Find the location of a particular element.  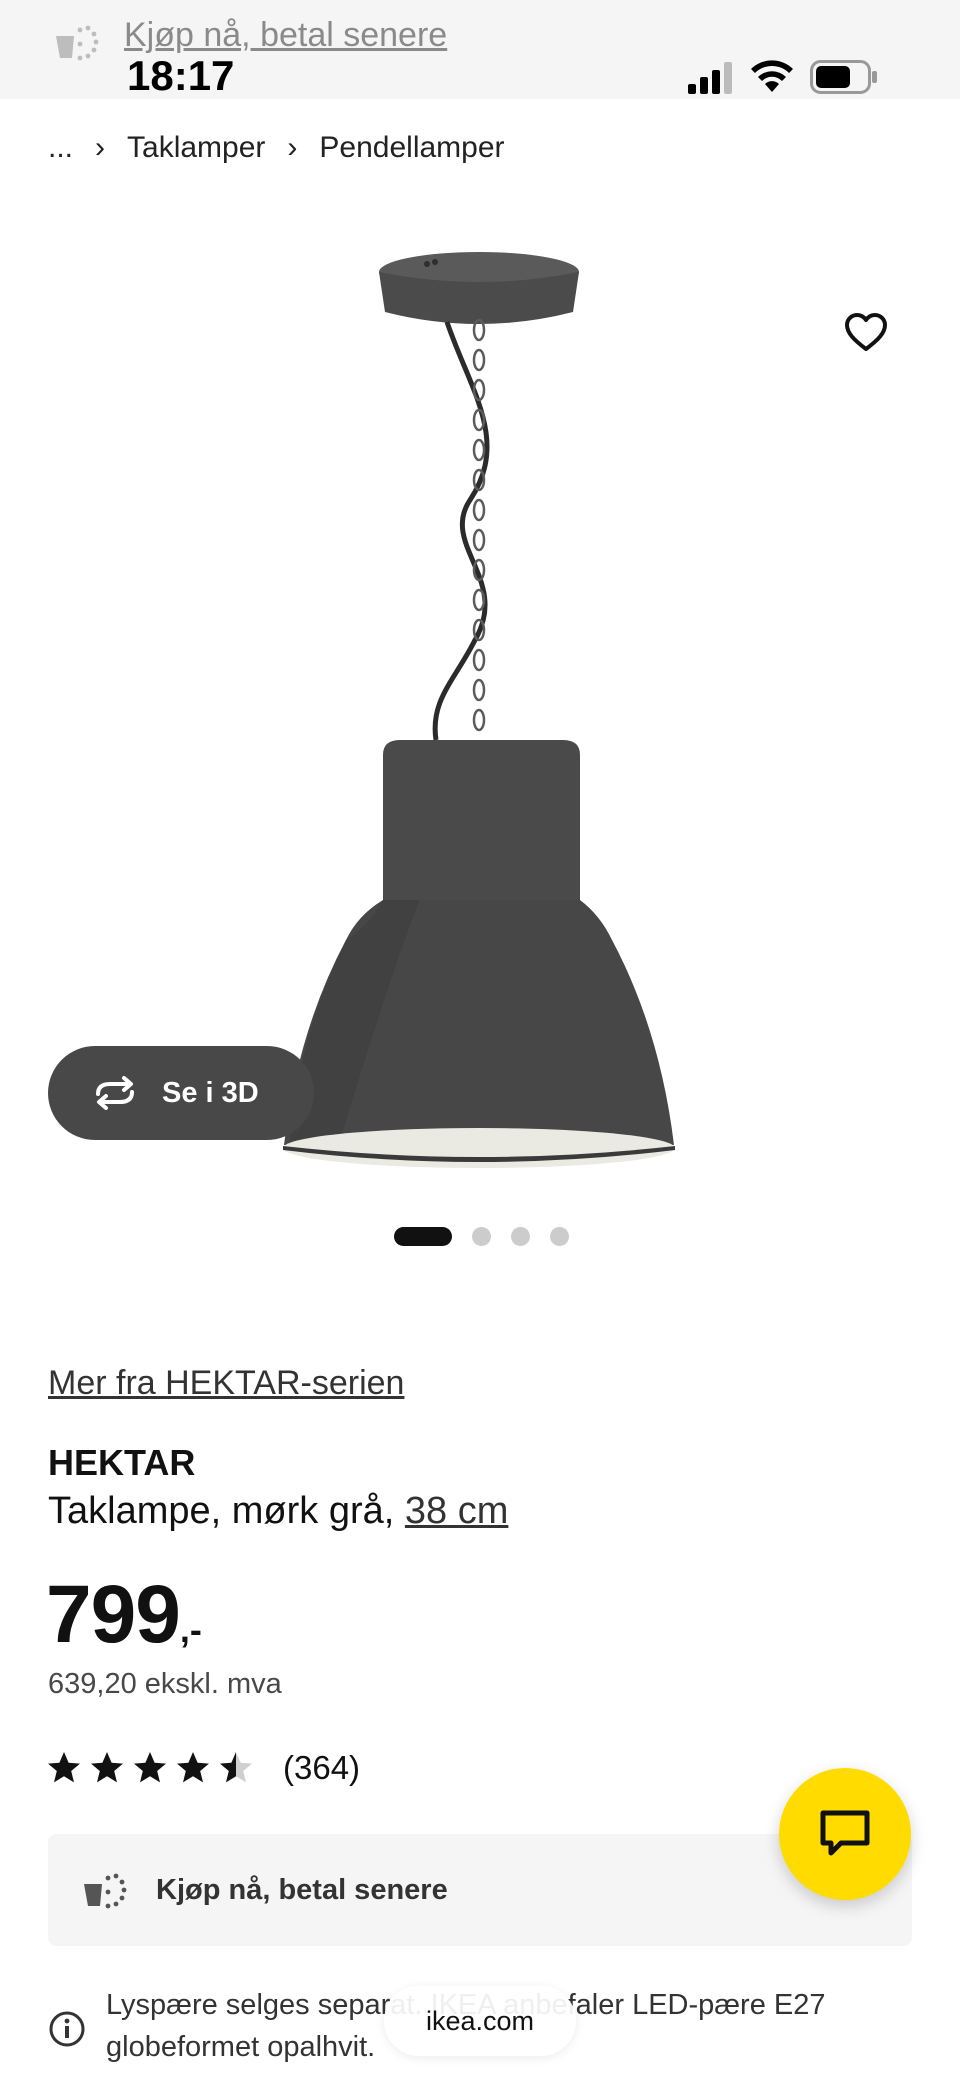

price-integer: 799 is located at coordinates (113, 1614).